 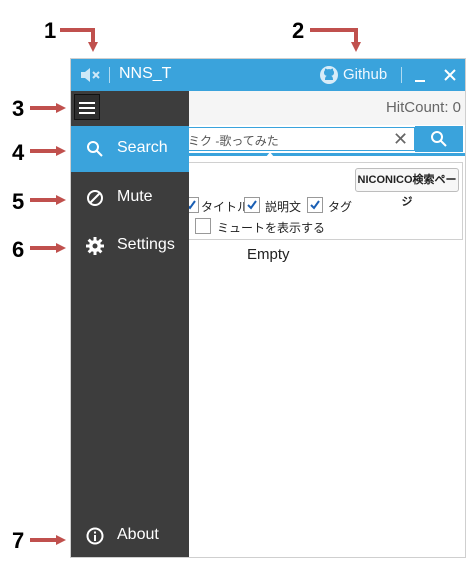 I want to click on description-checkbox, so click(x=252, y=205).